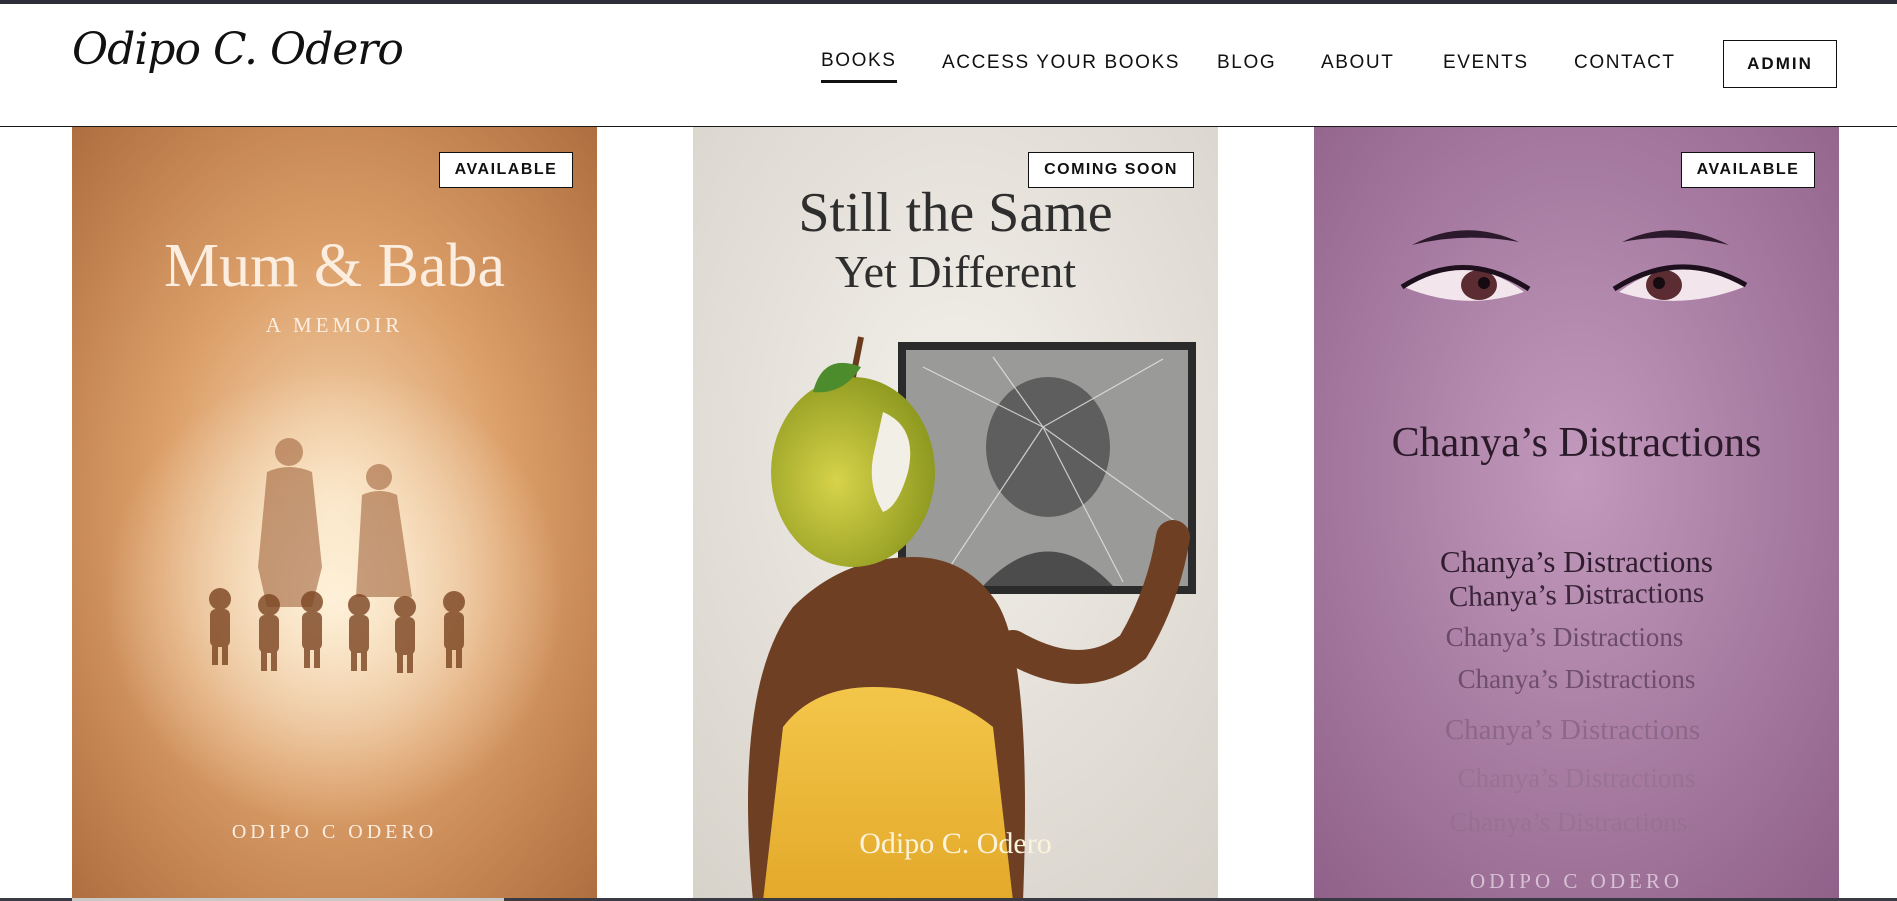 Image resolution: width=1897 pixels, height=901 pixels. I want to click on cover-title-line2: Yet Different, so click(955, 271).